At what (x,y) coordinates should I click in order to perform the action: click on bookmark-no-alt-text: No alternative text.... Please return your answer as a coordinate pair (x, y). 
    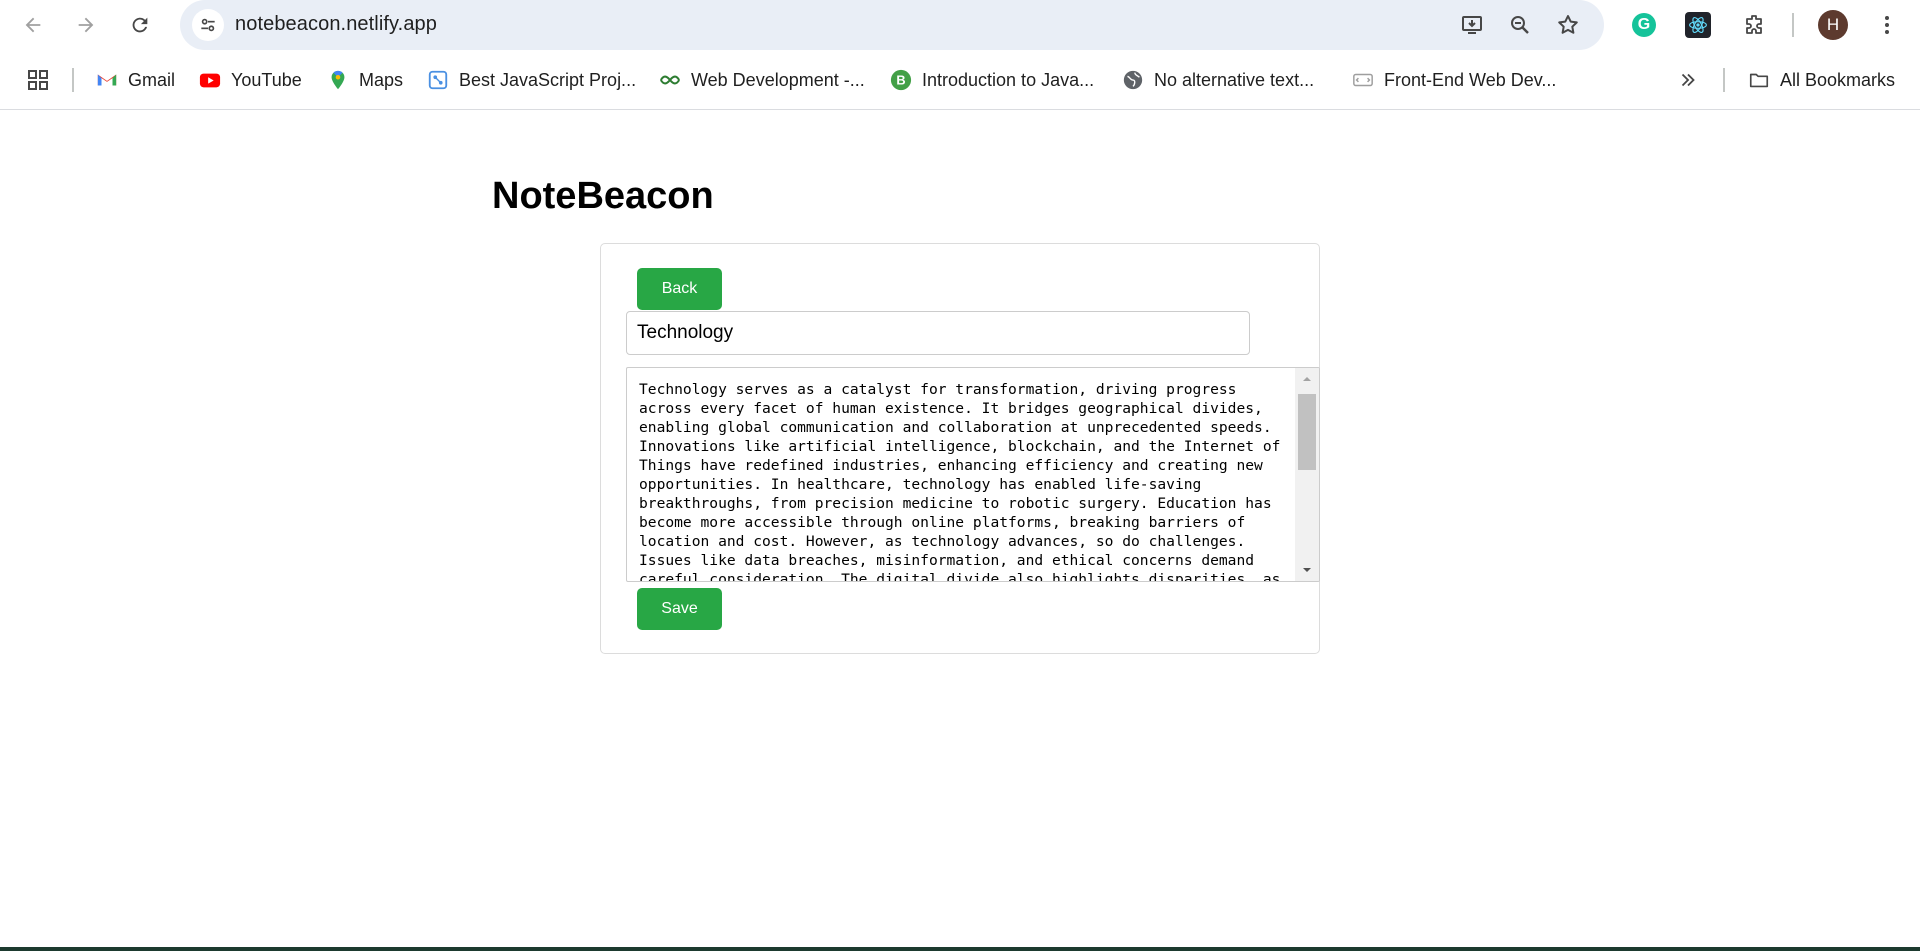
    Looking at the image, I should click on (1218, 80).